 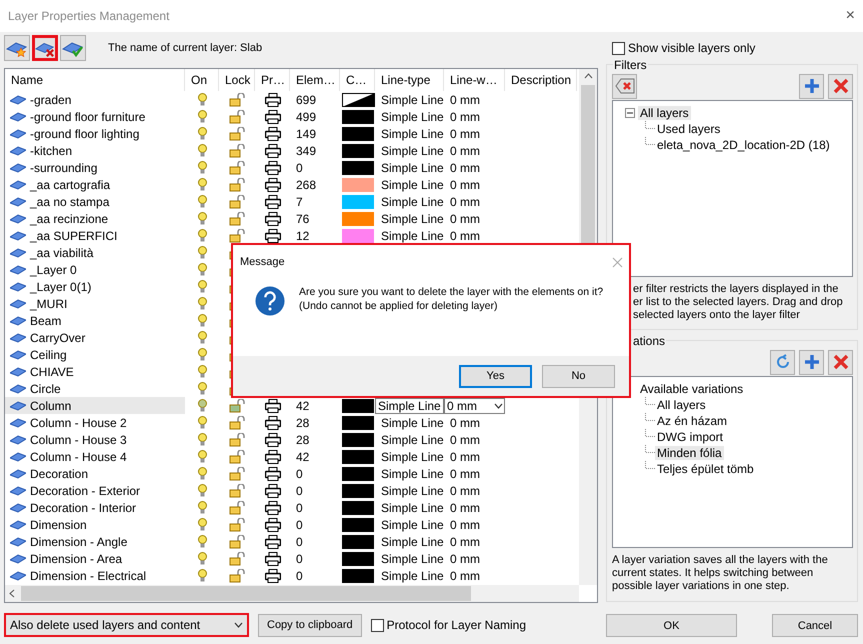 What do you see at coordinates (76, 559) in the screenshot?
I see `layer-name: Dimension - Area` at bounding box center [76, 559].